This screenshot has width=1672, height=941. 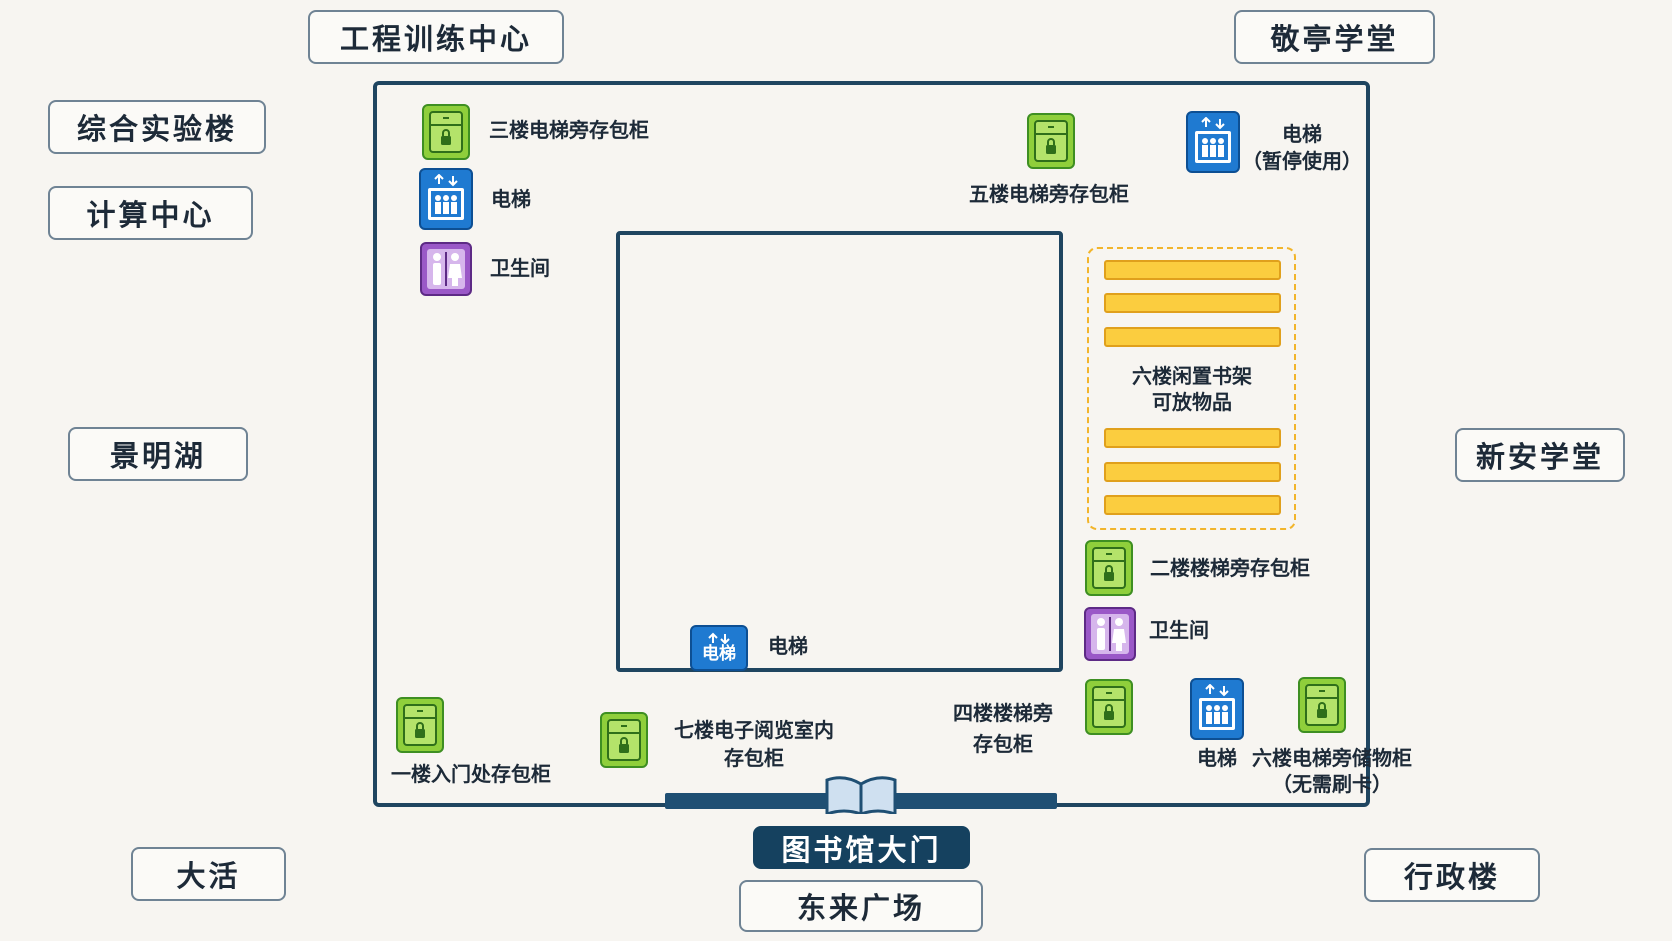 I want to click on label-restroom-right: 卫生间, so click(x=1179, y=630).